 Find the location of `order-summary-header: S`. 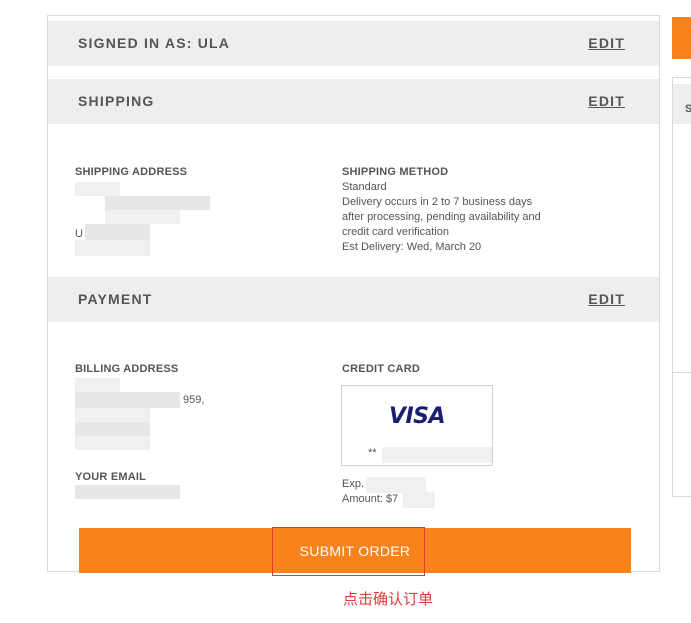

order-summary-header: S is located at coordinates (682, 104).